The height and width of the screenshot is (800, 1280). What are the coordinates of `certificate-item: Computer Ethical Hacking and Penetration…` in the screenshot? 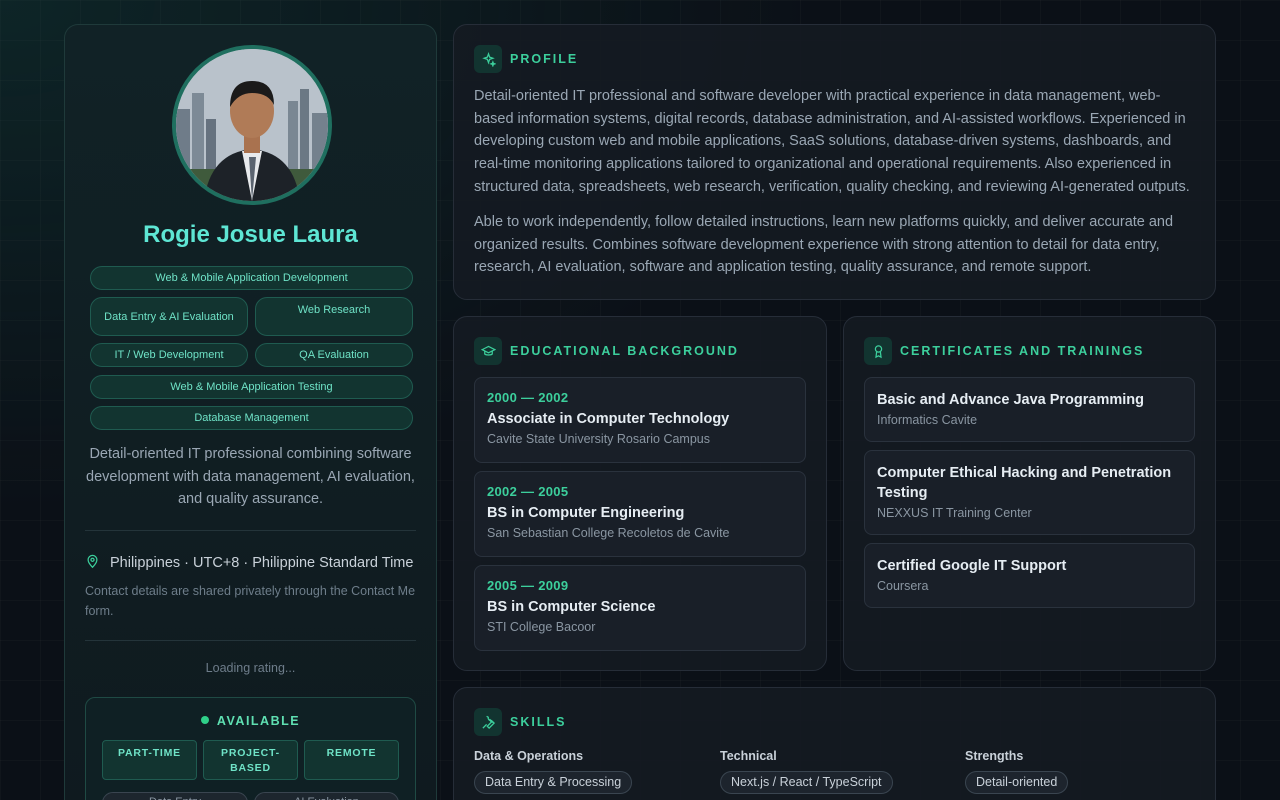 It's located at (1029, 492).